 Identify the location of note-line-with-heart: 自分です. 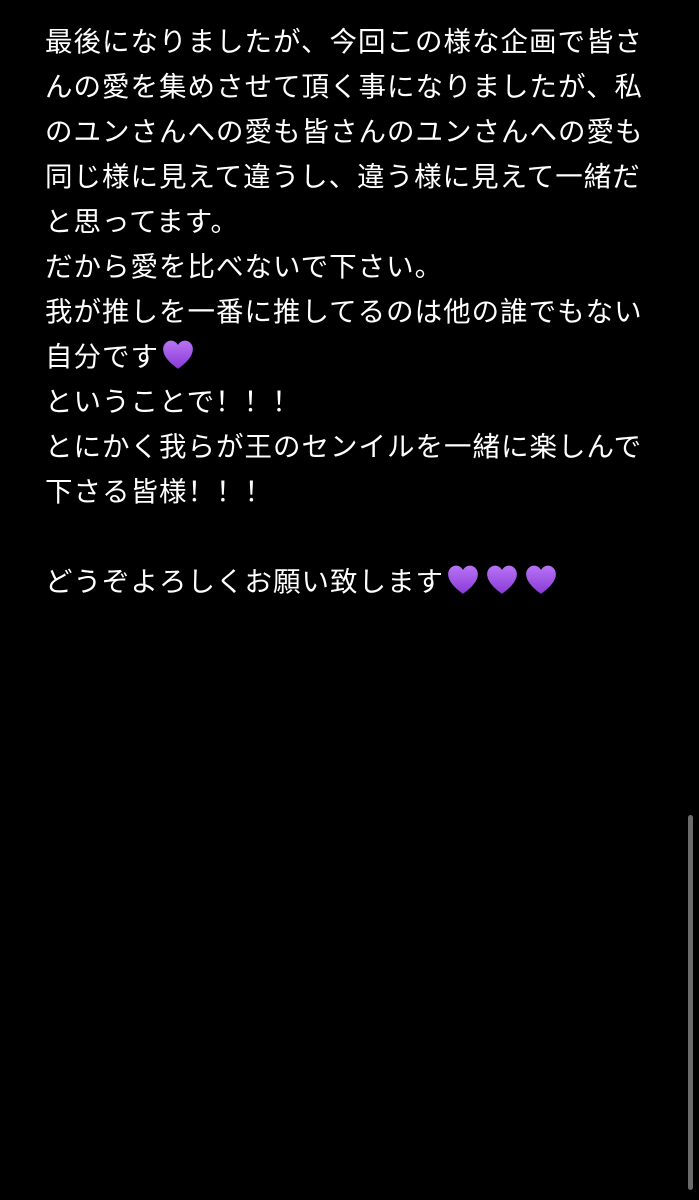
(355, 357).